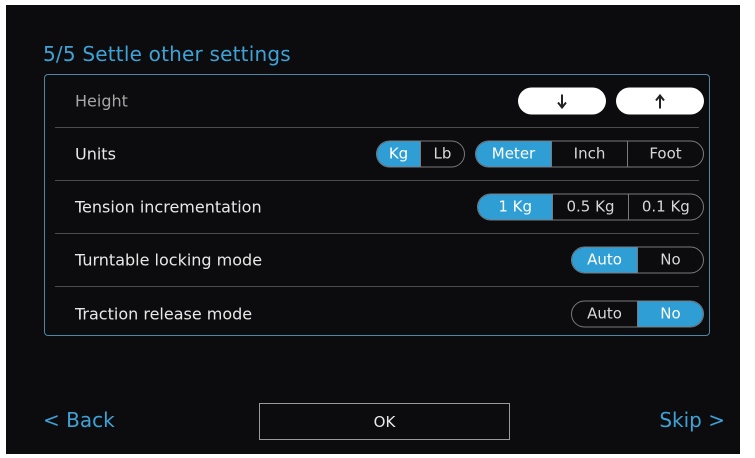 This screenshot has width=755, height=458. Describe the element at coordinates (167, 54) in the screenshot. I see `page-title: 5/5 Settle other settings` at that location.